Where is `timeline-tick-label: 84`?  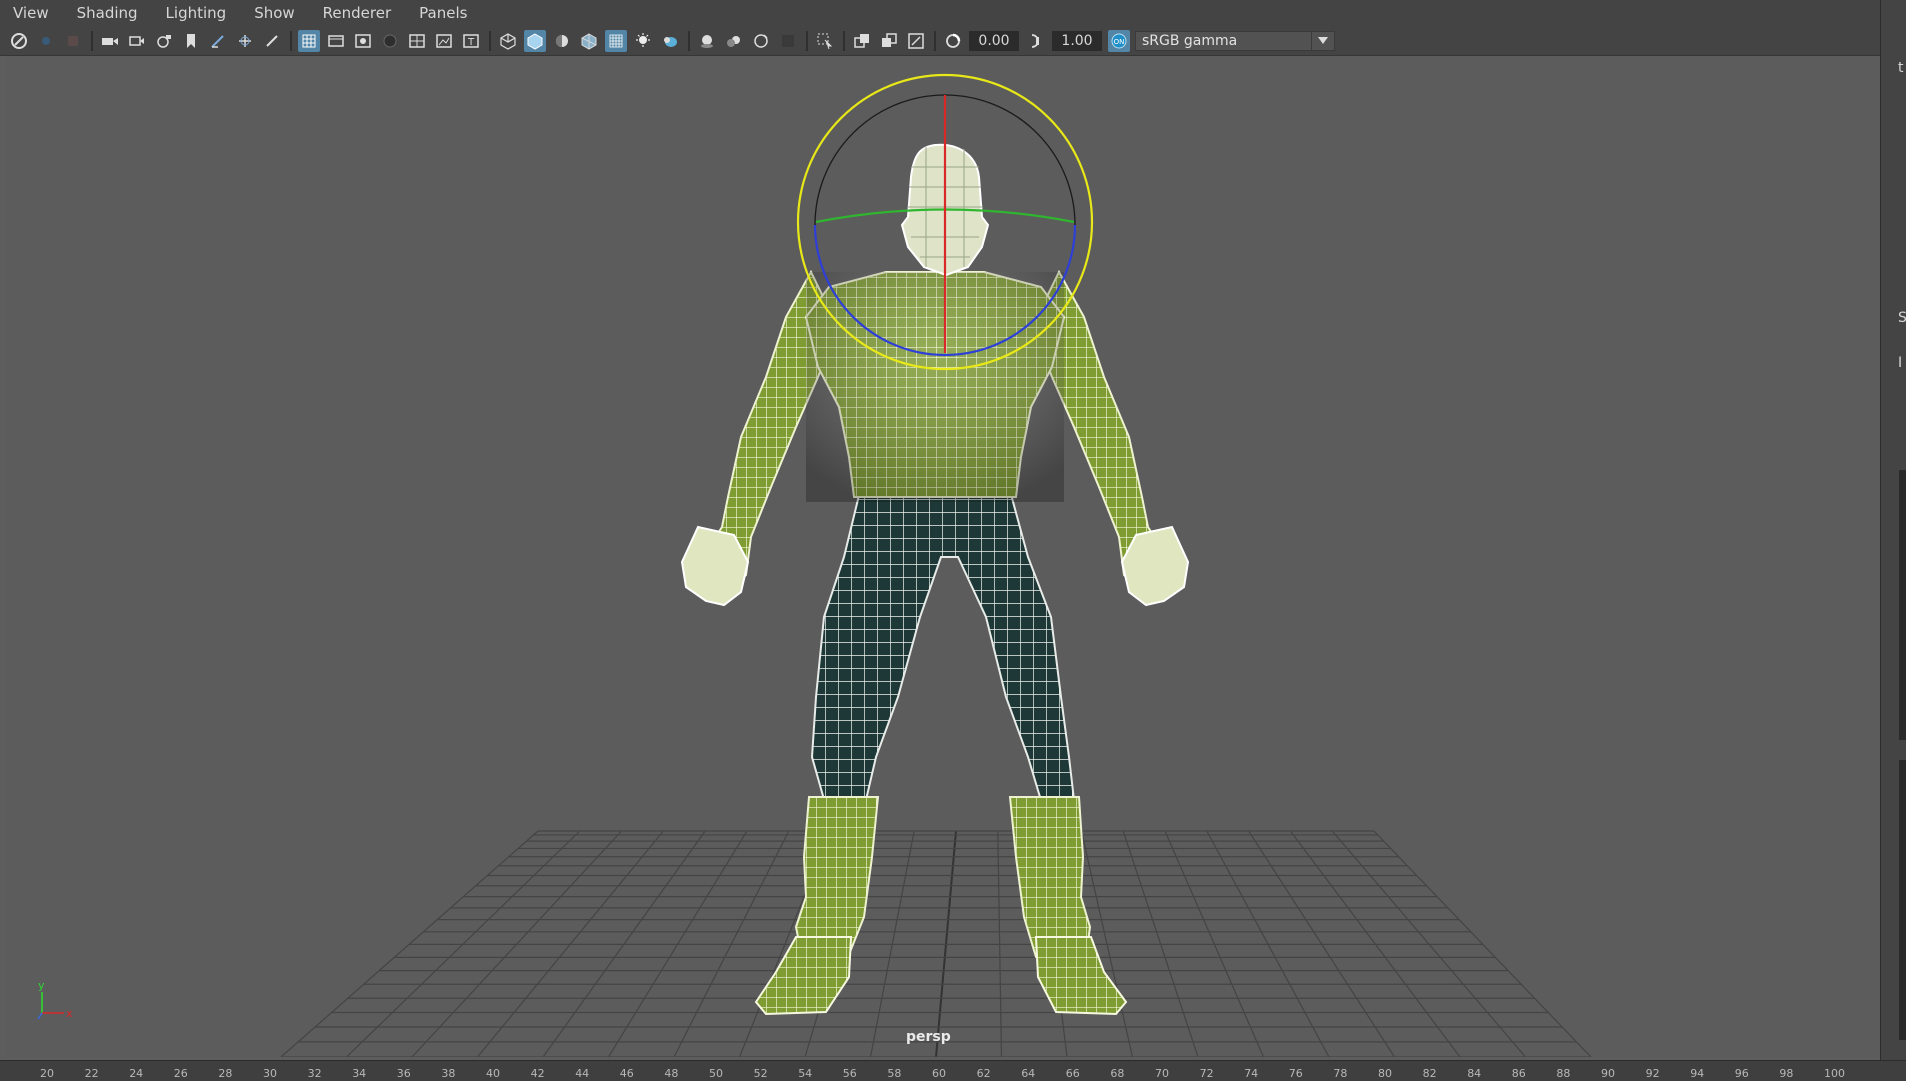
timeline-tick-label: 84 is located at coordinates (1474, 1073).